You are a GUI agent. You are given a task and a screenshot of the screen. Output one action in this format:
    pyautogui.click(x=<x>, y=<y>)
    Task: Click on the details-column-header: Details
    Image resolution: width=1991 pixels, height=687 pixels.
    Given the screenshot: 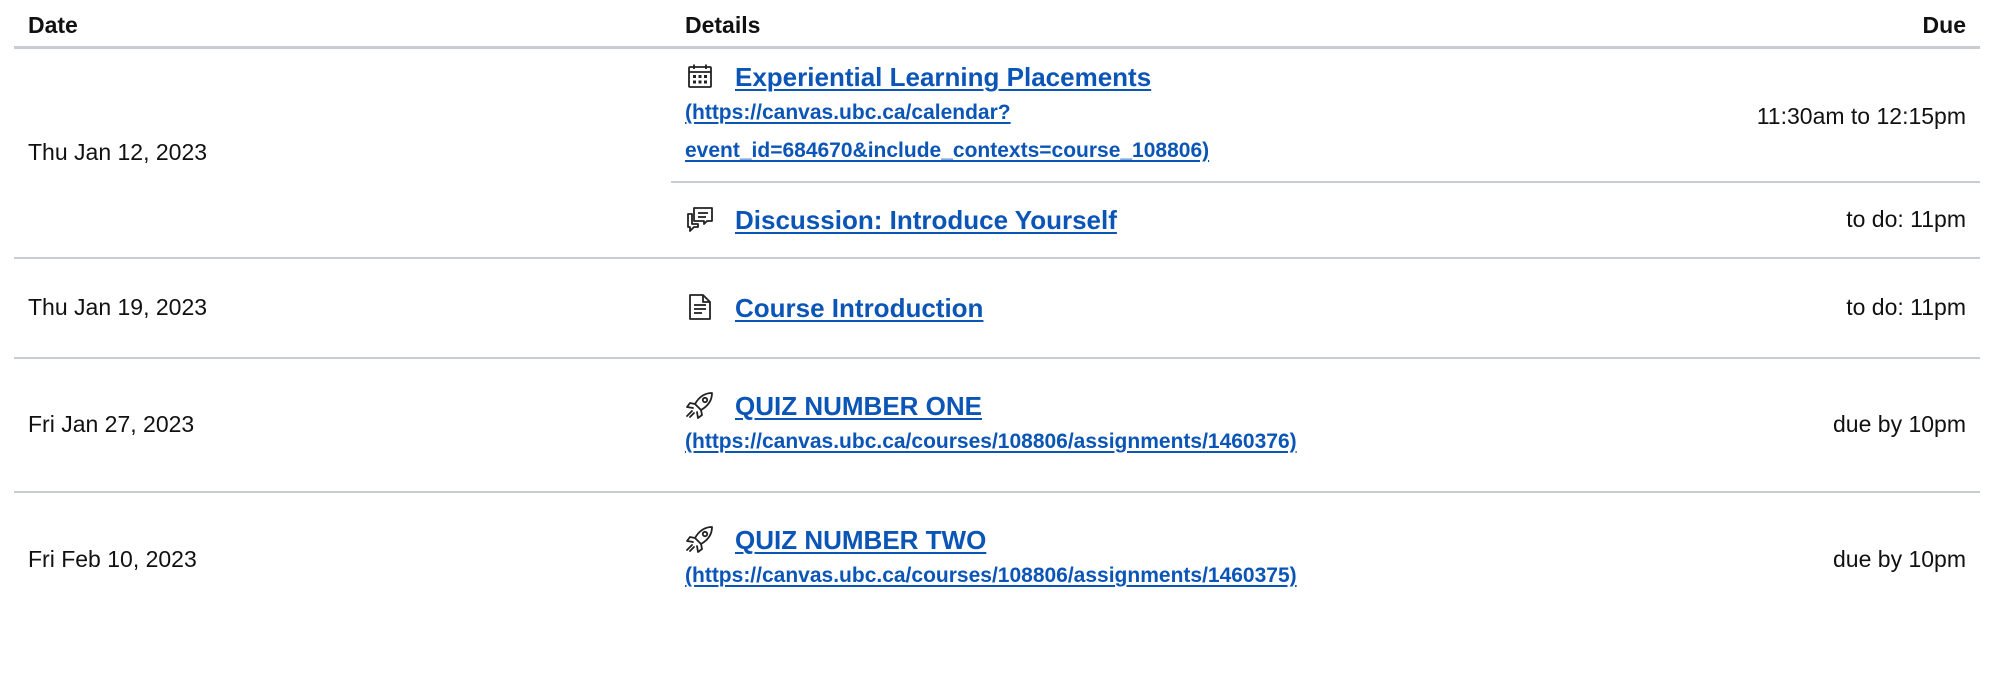 What is the action you would take?
    pyautogui.click(x=1175, y=26)
    